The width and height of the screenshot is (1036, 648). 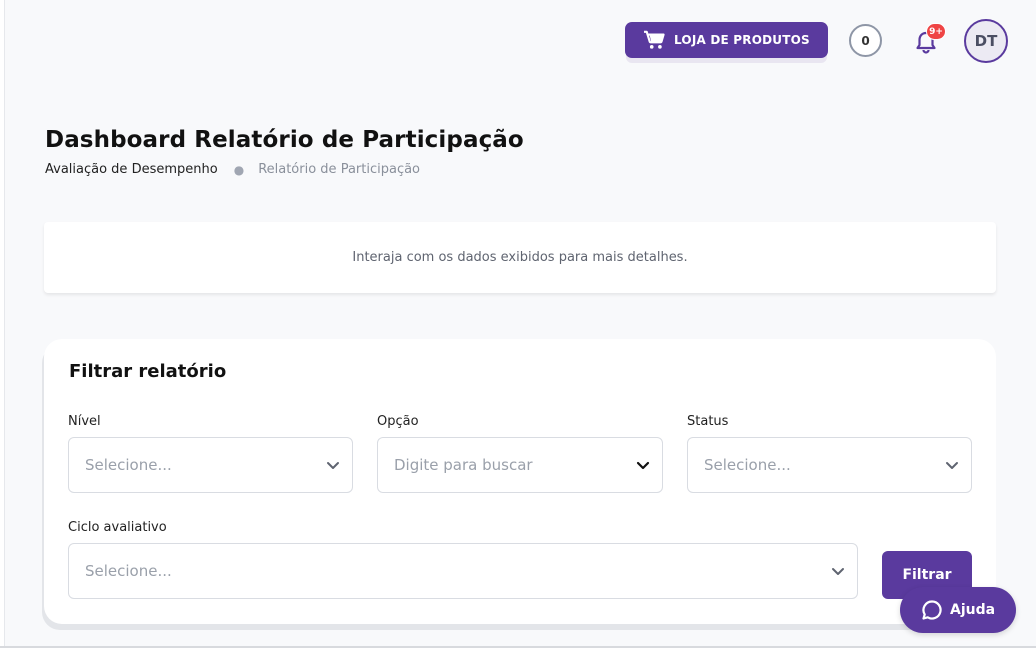 I want to click on help-button-label: Ajuda, so click(x=973, y=610).